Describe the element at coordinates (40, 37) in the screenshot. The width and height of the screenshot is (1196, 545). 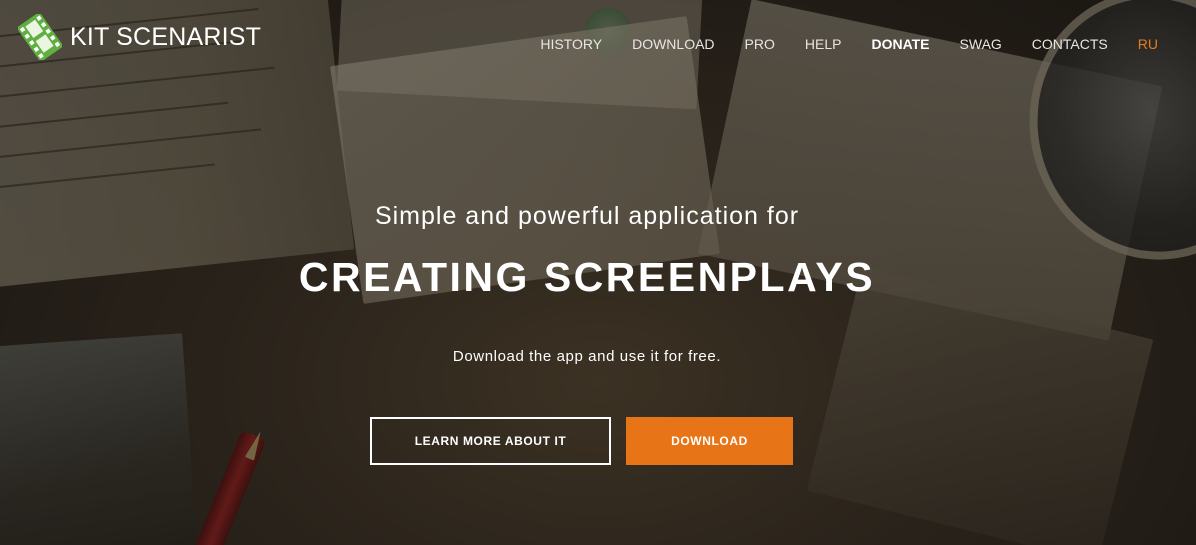
I see `film-strip-logo-icon` at that location.